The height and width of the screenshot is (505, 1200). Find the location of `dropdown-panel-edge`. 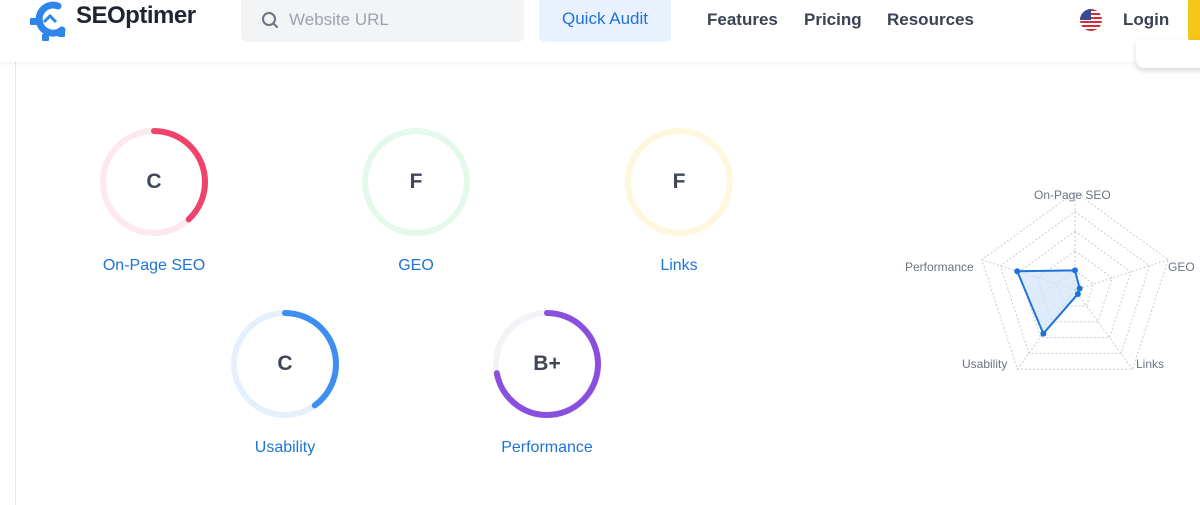

dropdown-panel-edge is located at coordinates (1168, 54).